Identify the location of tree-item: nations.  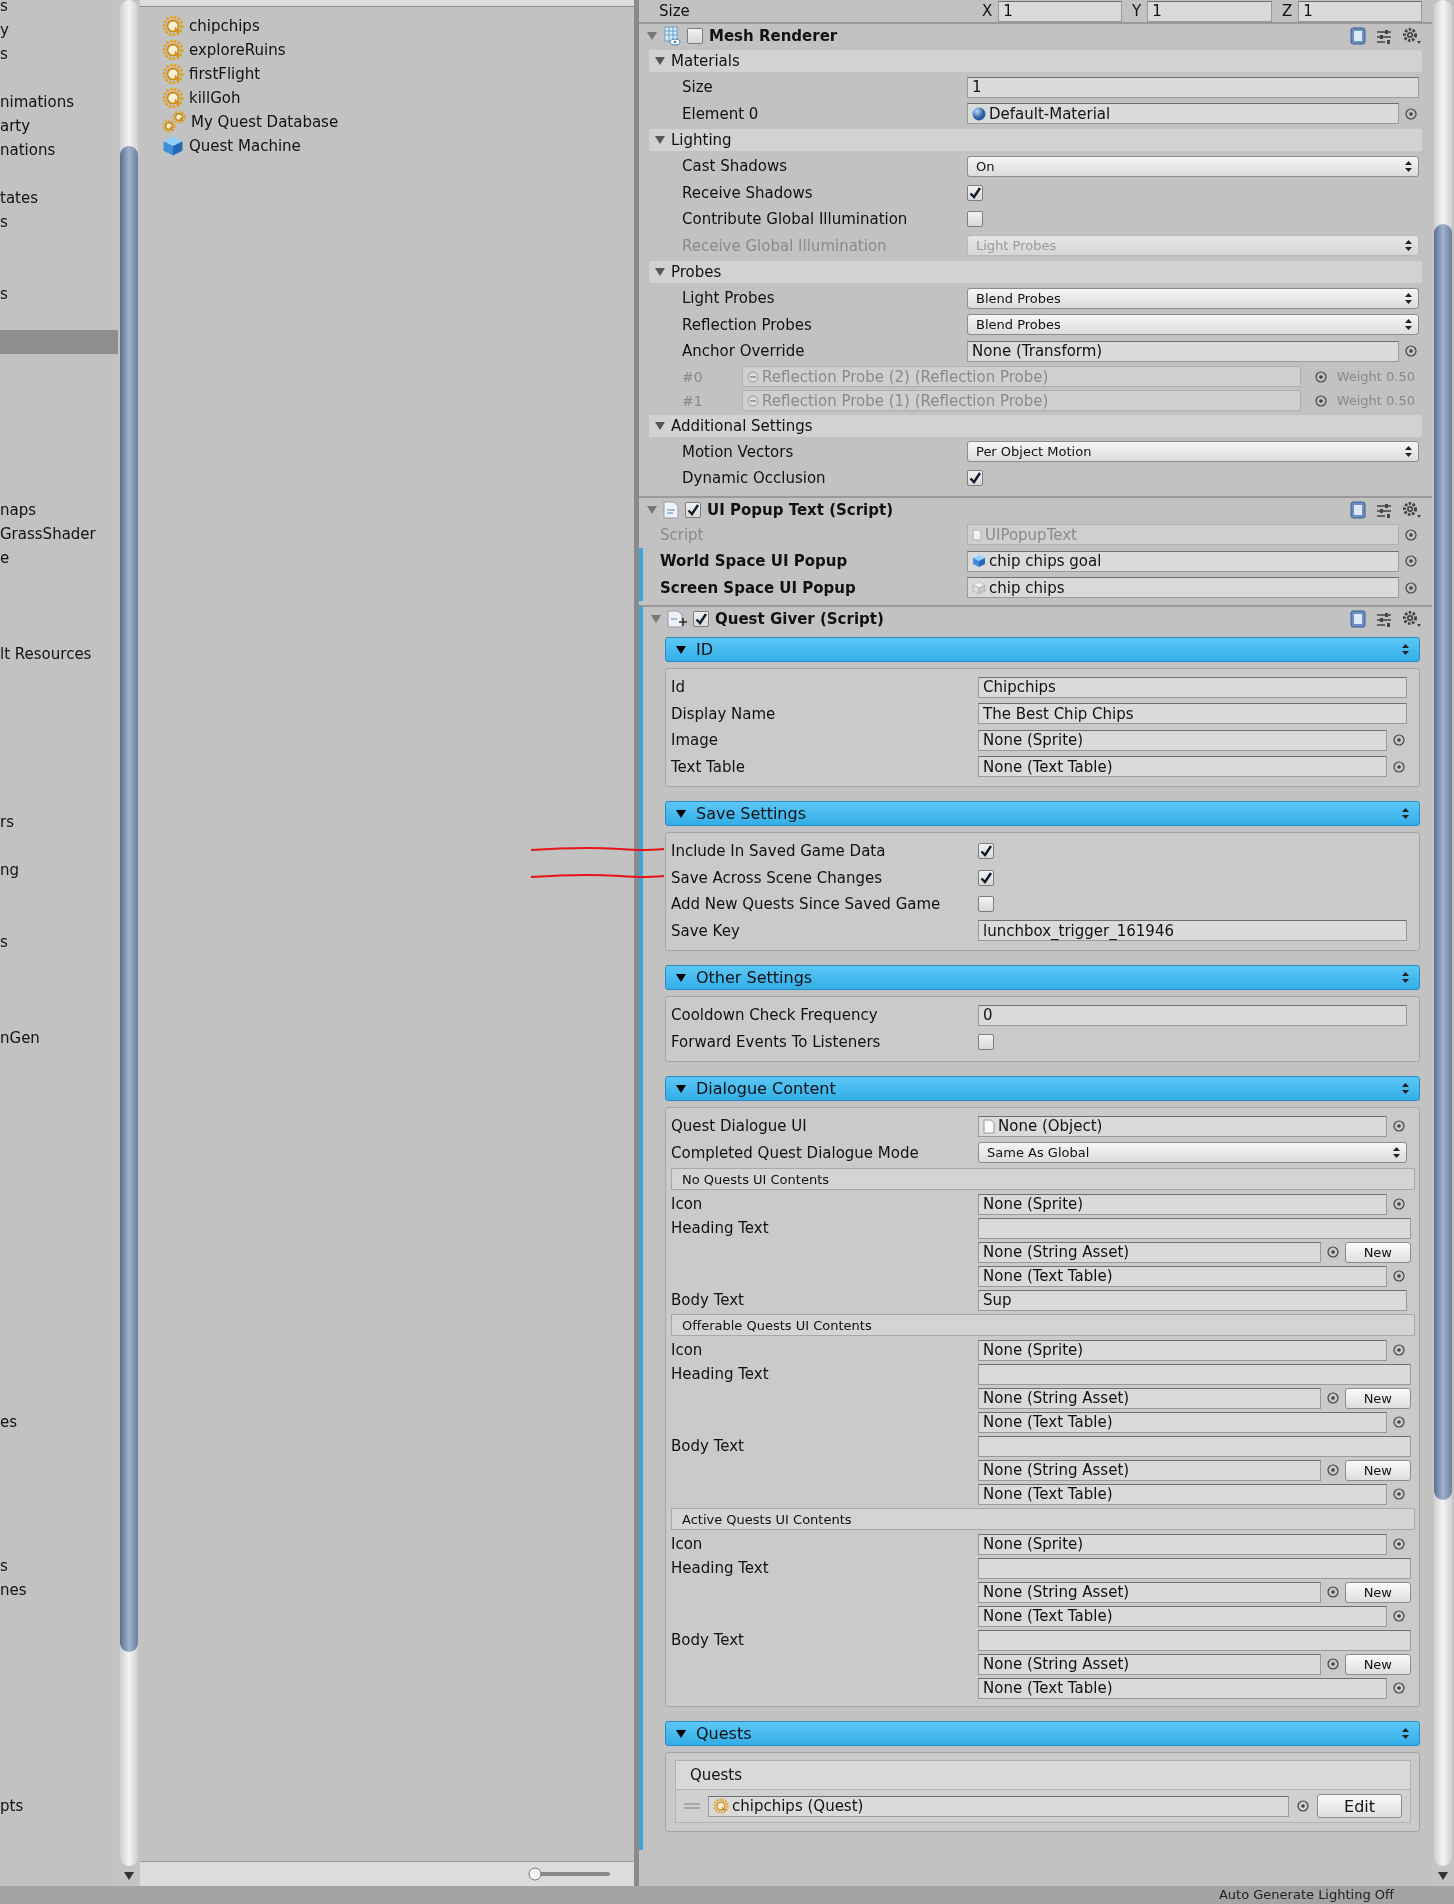
(59, 150).